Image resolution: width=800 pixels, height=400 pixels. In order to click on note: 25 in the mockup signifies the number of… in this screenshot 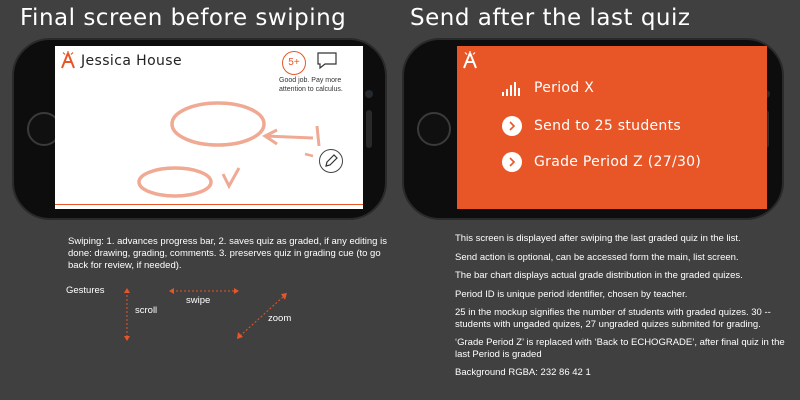, I will do `click(613, 318)`.